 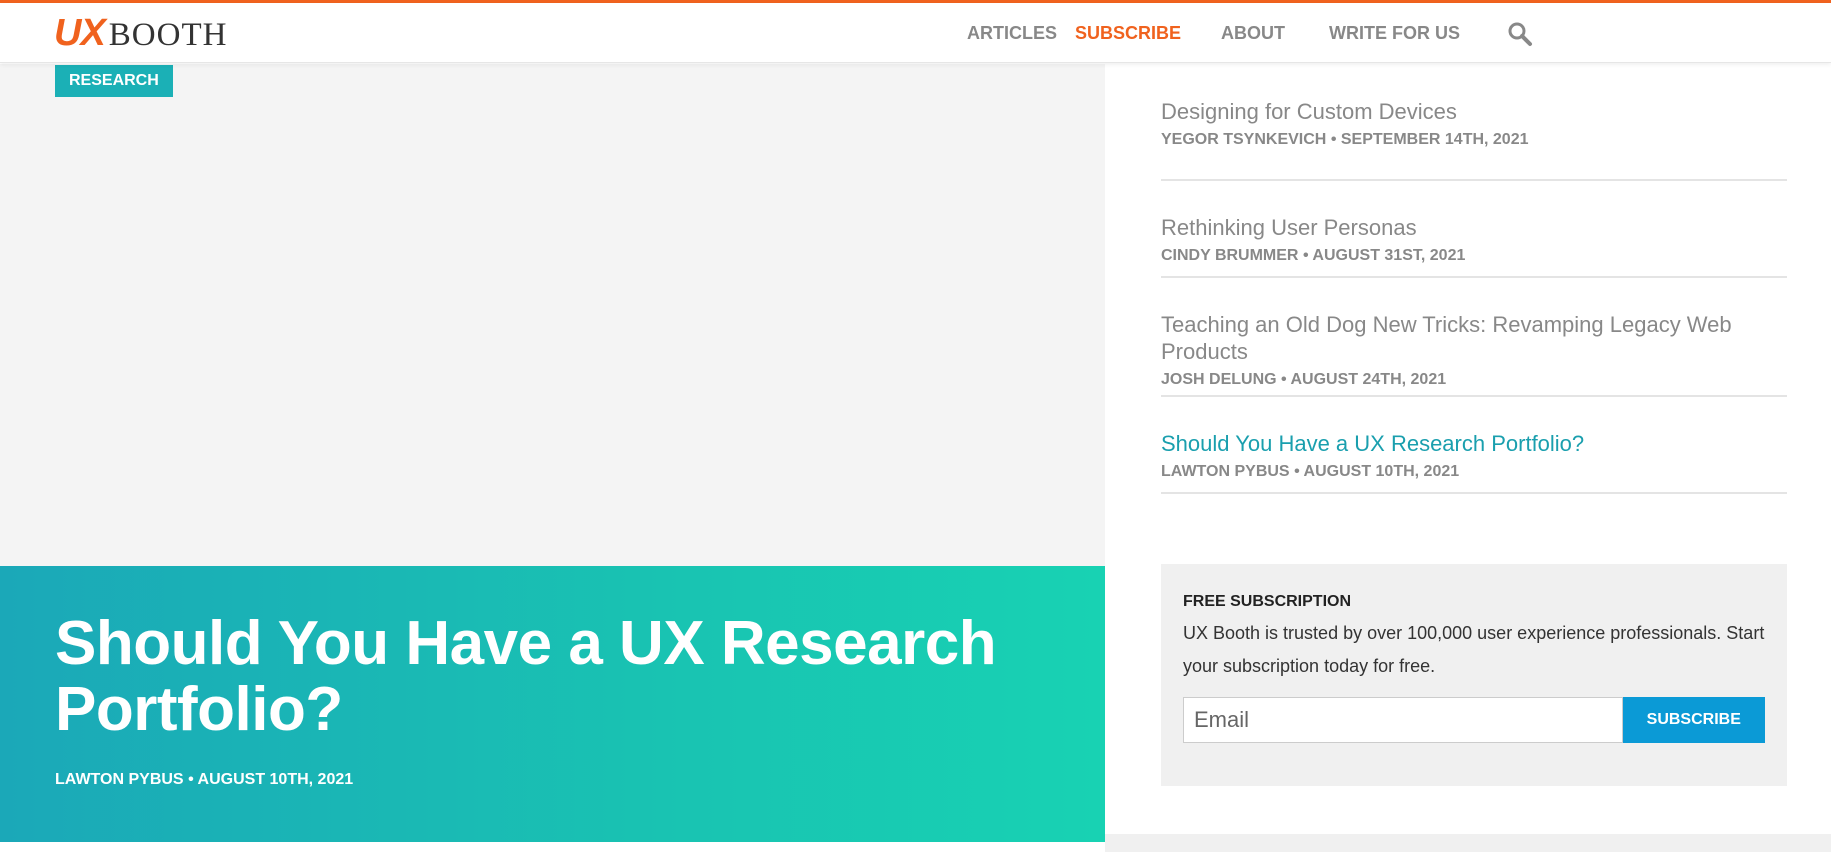 I want to click on article-date: AUGUST 24TH, 2021, so click(x=1368, y=379).